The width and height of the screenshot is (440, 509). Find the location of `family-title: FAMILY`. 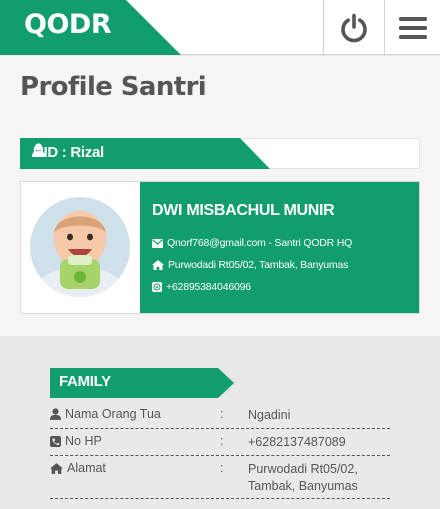

family-title: FAMILY is located at coordinates (85, 381).